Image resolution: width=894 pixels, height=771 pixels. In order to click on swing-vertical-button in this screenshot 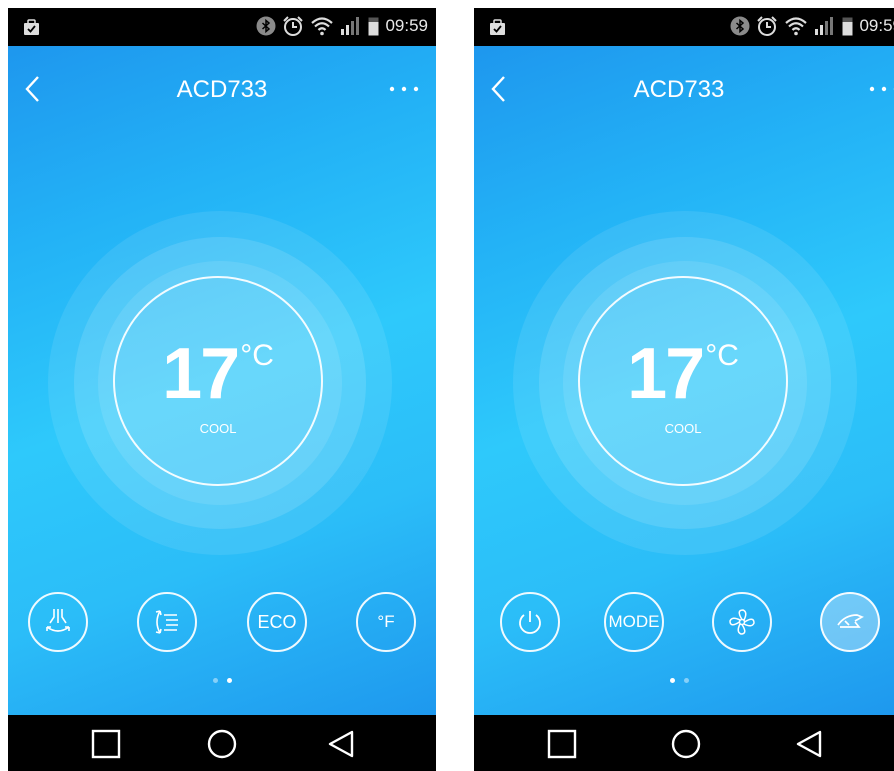, I will do `click(58, 622)`.